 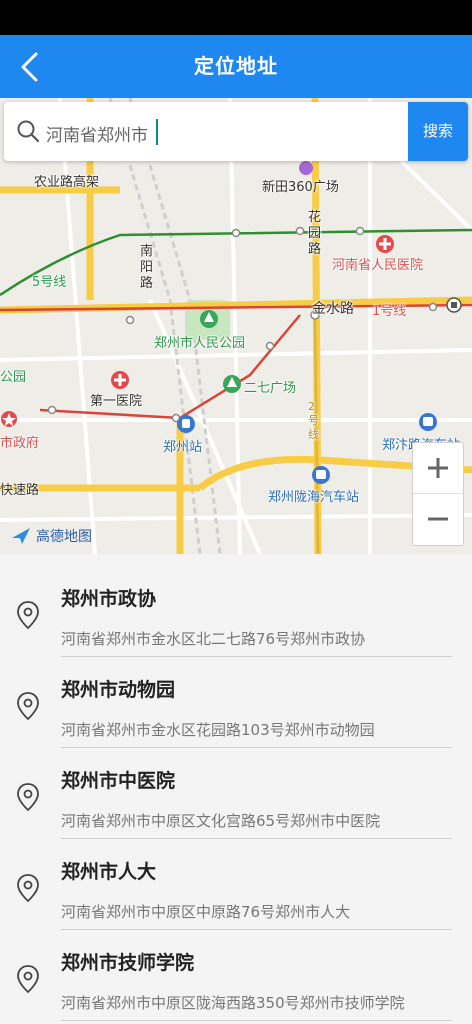 I want to click on result-name: 郑州市政协, so click(x=109, y=599).